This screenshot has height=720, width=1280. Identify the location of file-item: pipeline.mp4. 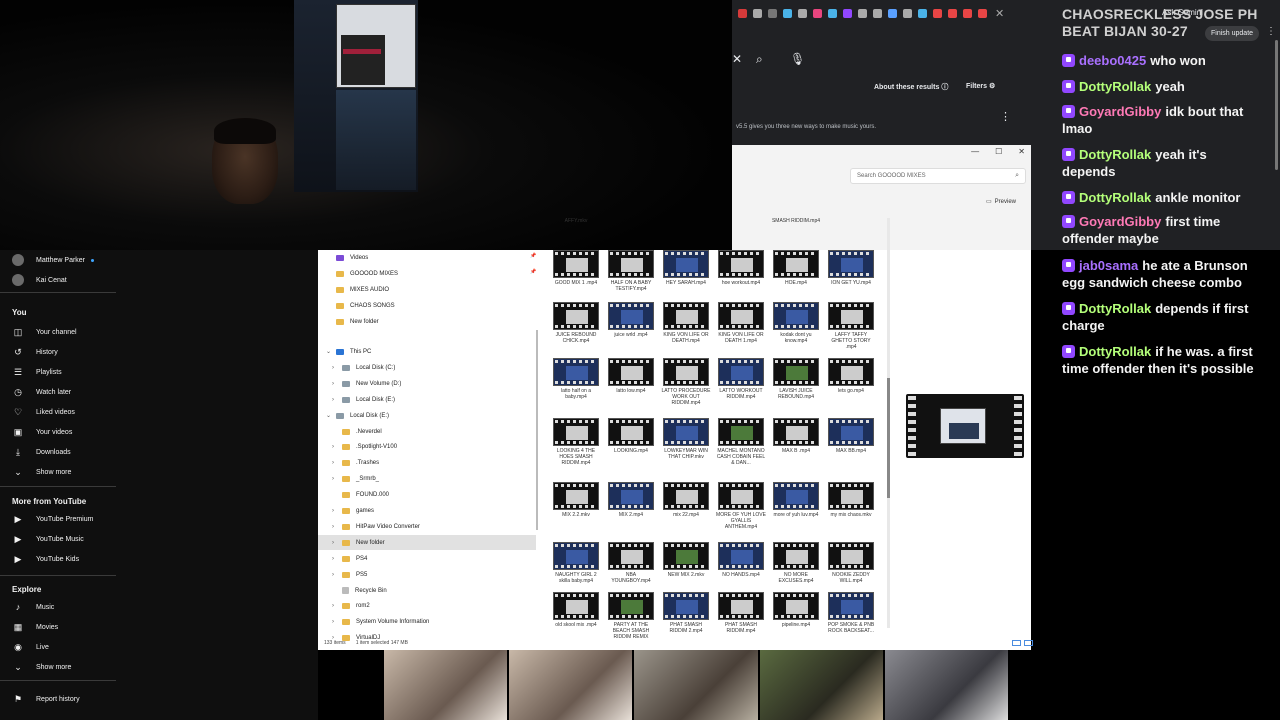
(796, 610).